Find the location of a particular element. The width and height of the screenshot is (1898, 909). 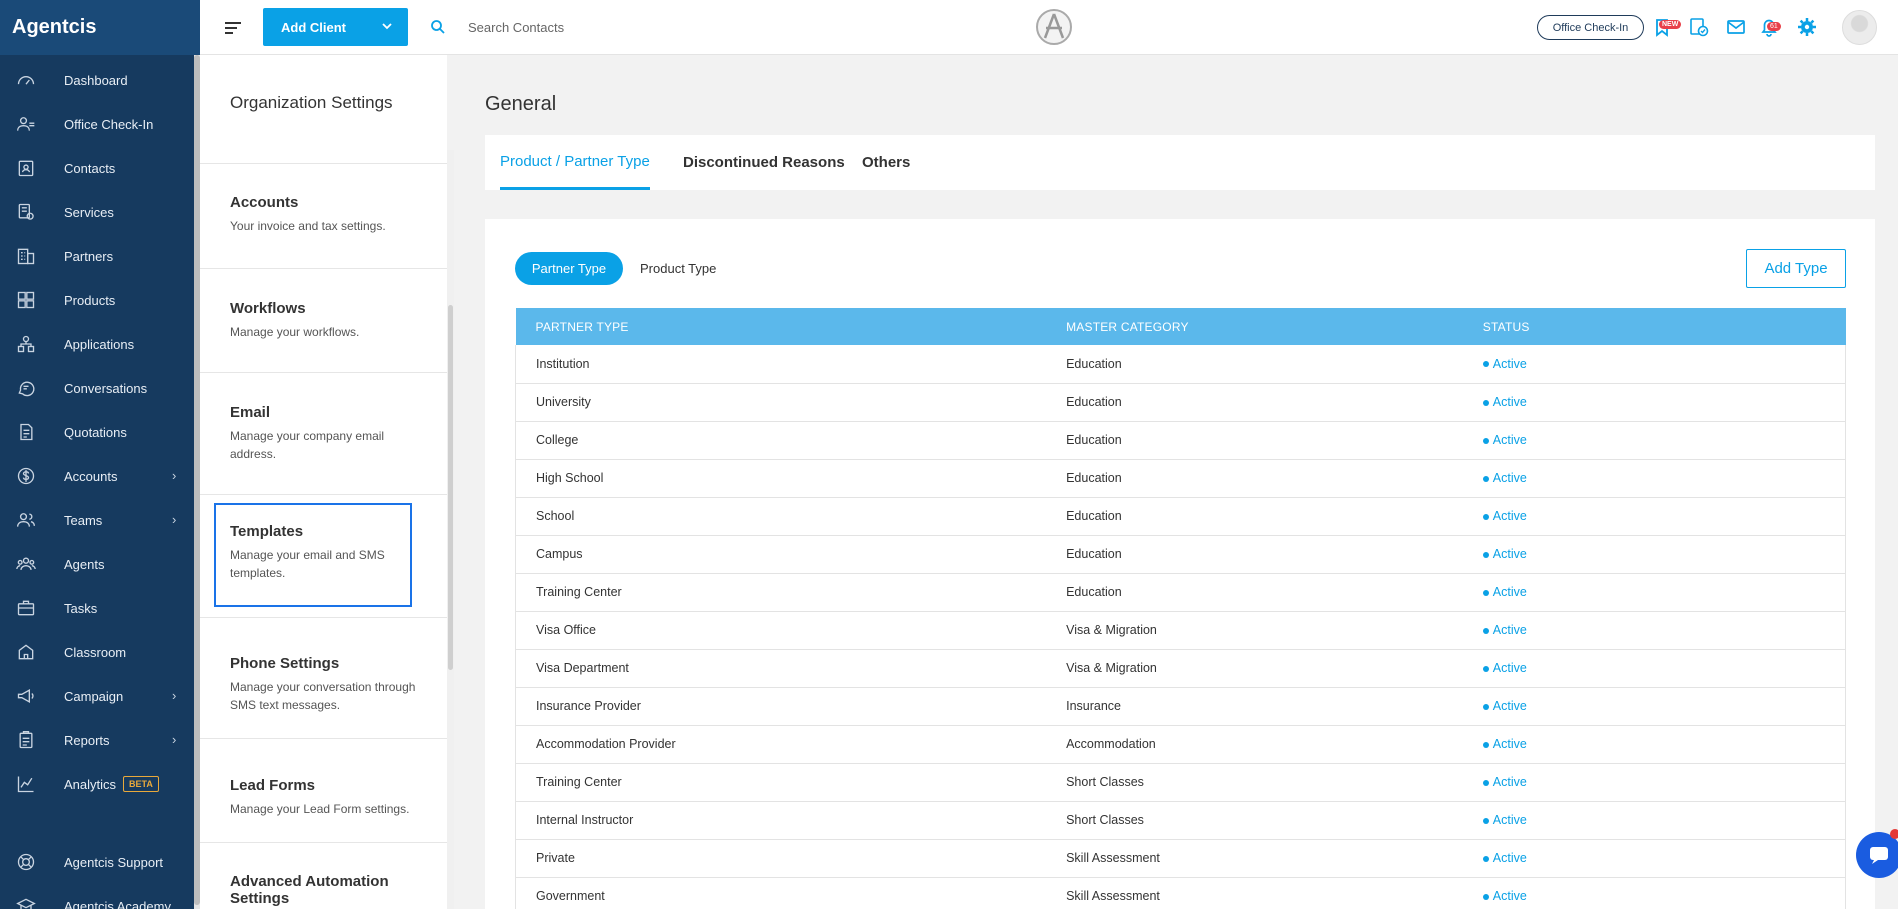

tab-product-partner-type: Product / Partner Type is located at coordinates (575, 162).